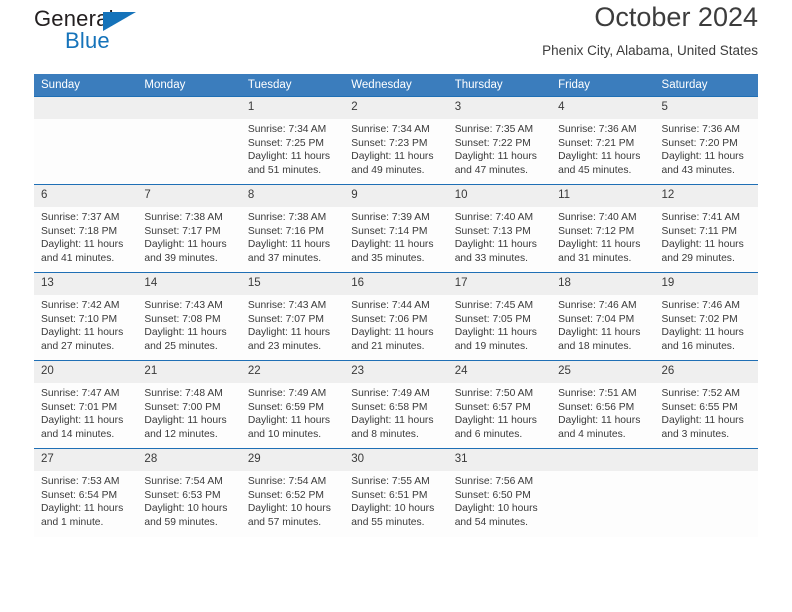 The height and width of the screenshot is (612, 792). I want to click on daylight-text-line2: and 29 minutes., so click(698, 258).